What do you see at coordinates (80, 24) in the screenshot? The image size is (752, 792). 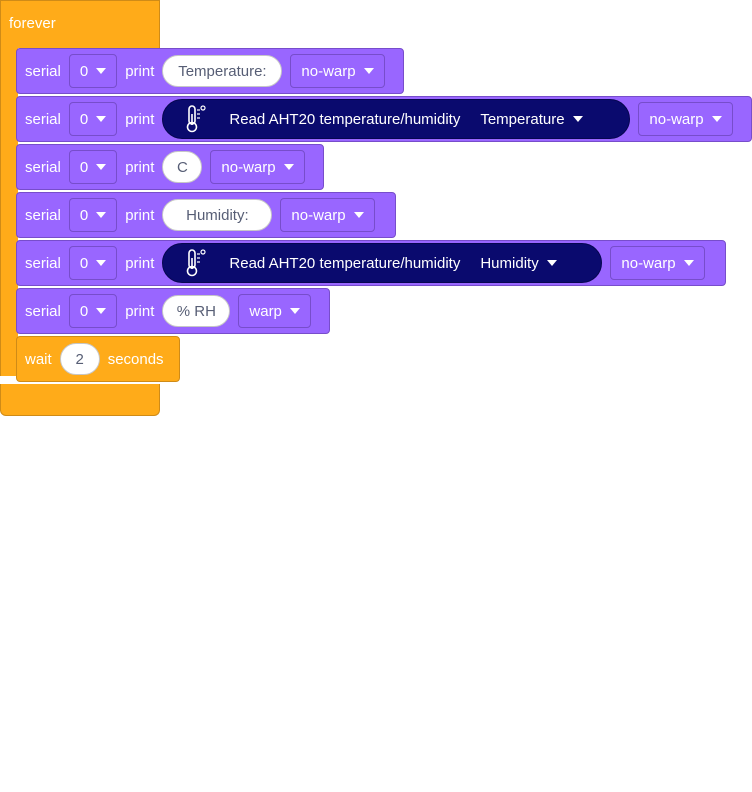 I see `forever-block: forever` at bounding box center [80, 24].